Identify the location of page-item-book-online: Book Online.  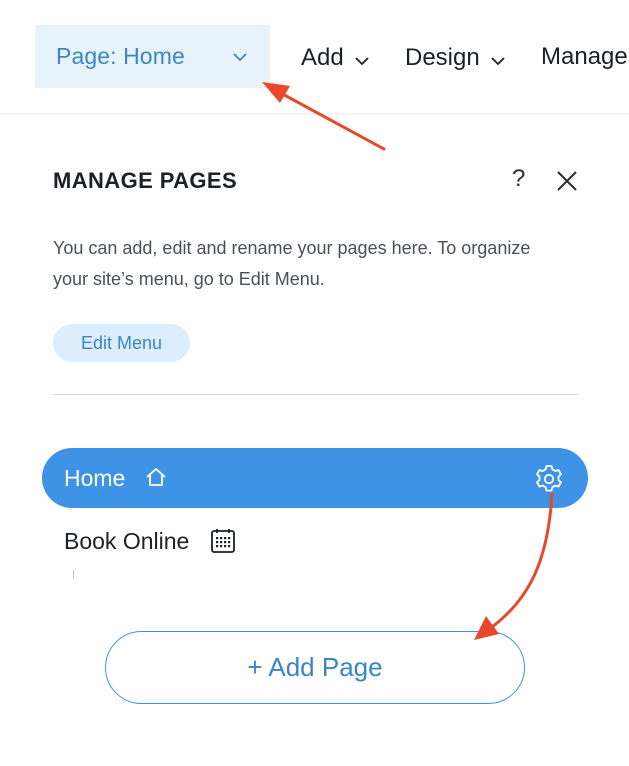
(315, 542).